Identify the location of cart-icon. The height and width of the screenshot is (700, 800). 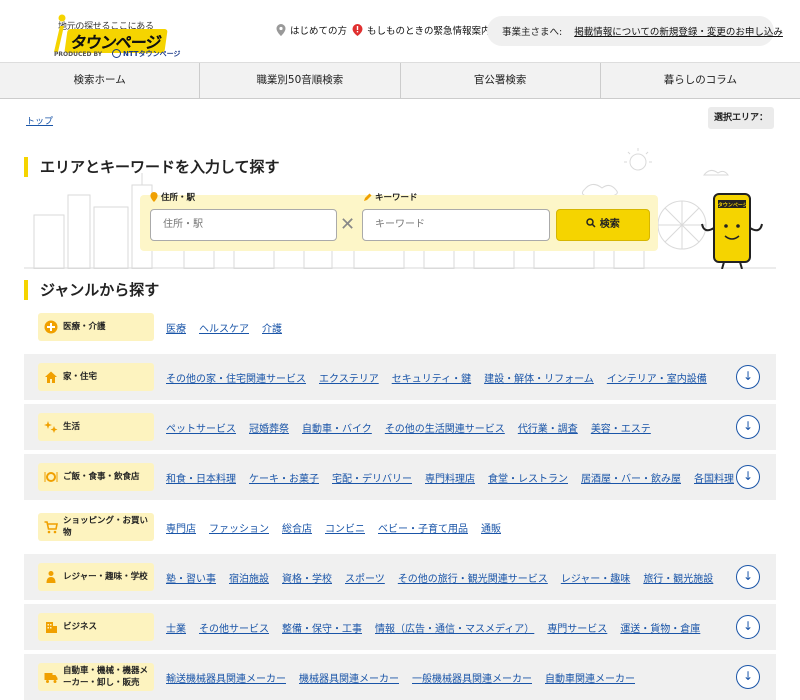
(51, 527).